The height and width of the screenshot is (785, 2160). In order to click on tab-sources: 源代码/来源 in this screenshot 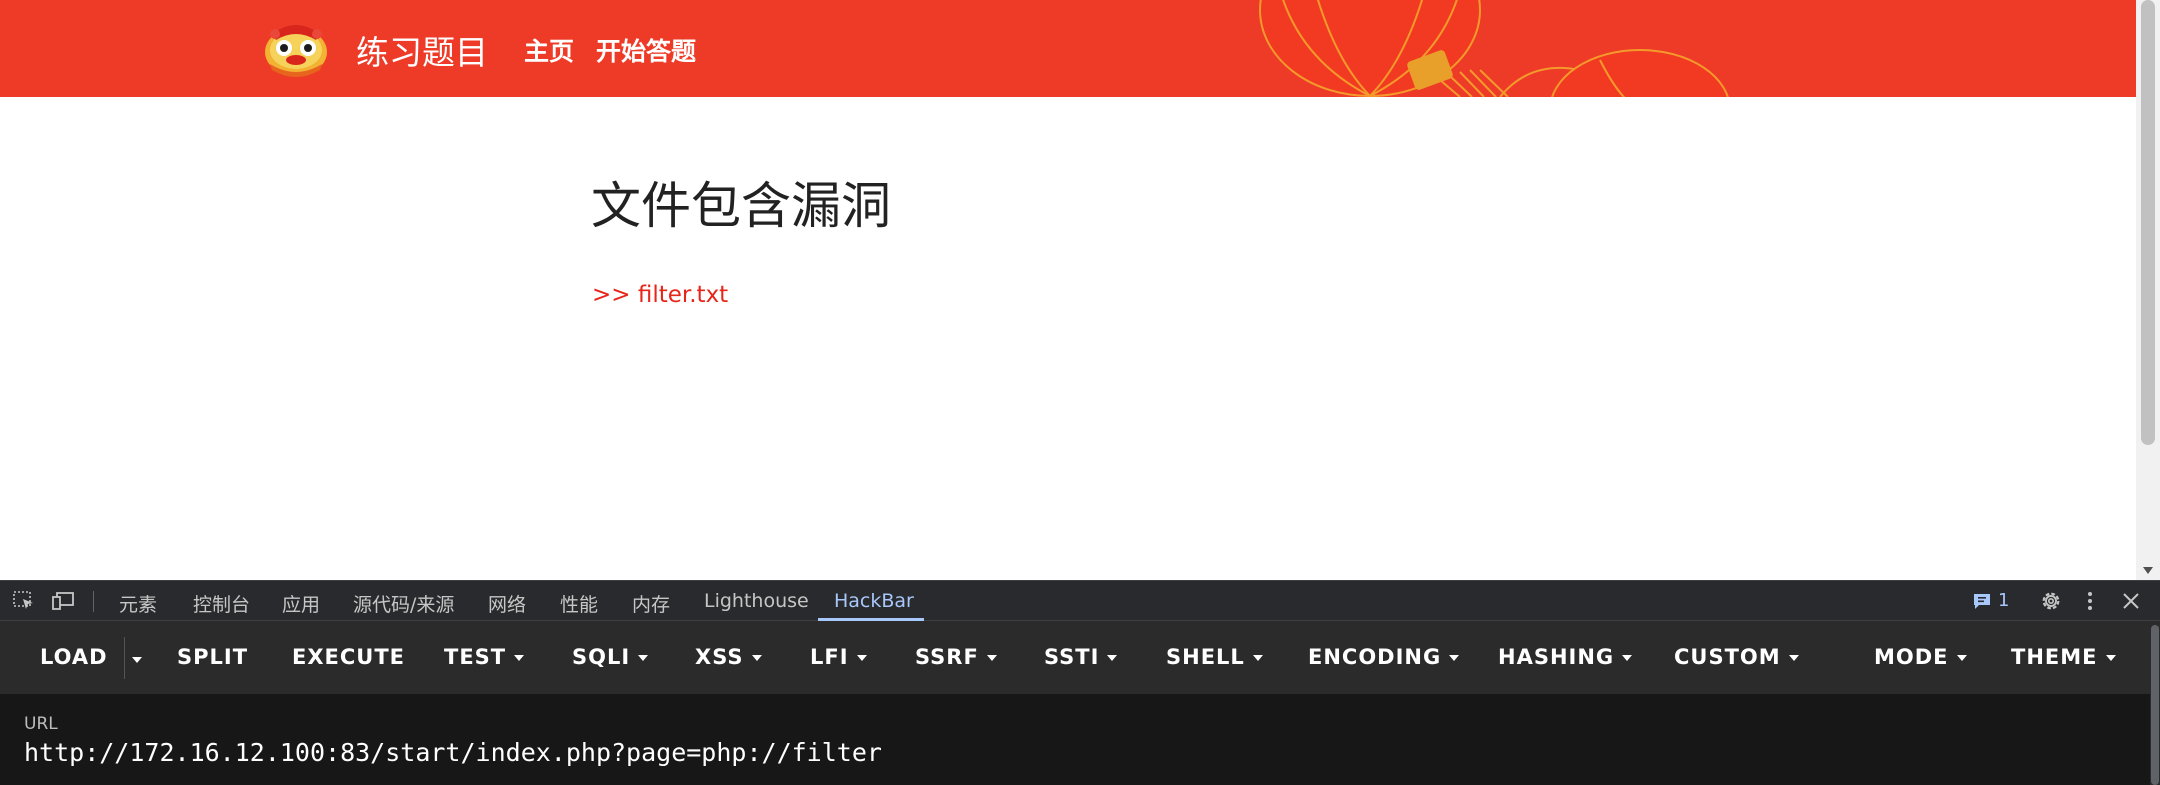, I will do `click(403, 603)`.